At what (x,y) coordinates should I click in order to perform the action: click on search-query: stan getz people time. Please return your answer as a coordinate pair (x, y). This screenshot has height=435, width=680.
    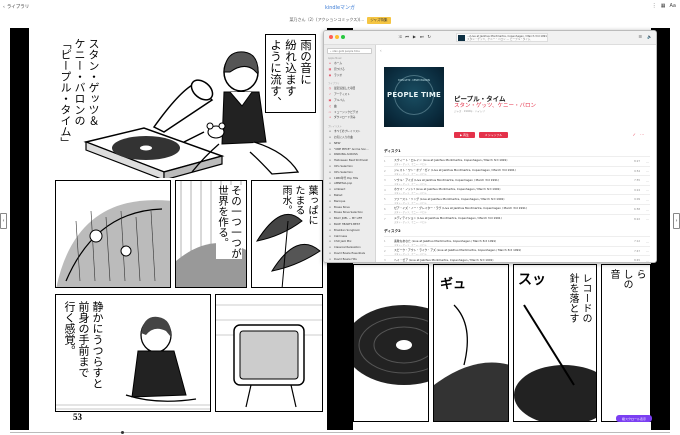
    Looking at the image, I should click on (346, 51).